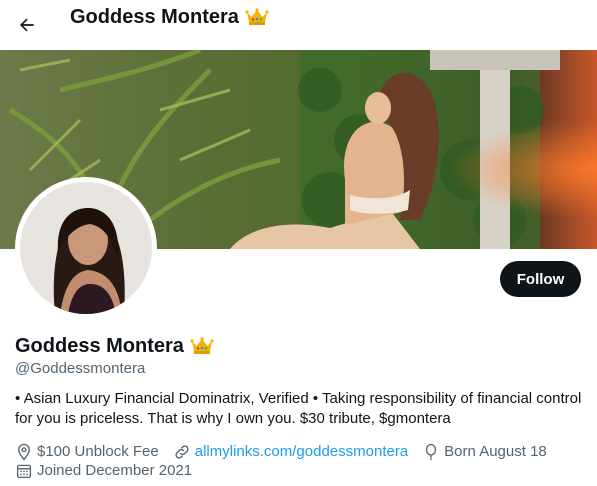 The width and height of the screenshot is (597, 486). I want to click on avatar, so click(86, 248).